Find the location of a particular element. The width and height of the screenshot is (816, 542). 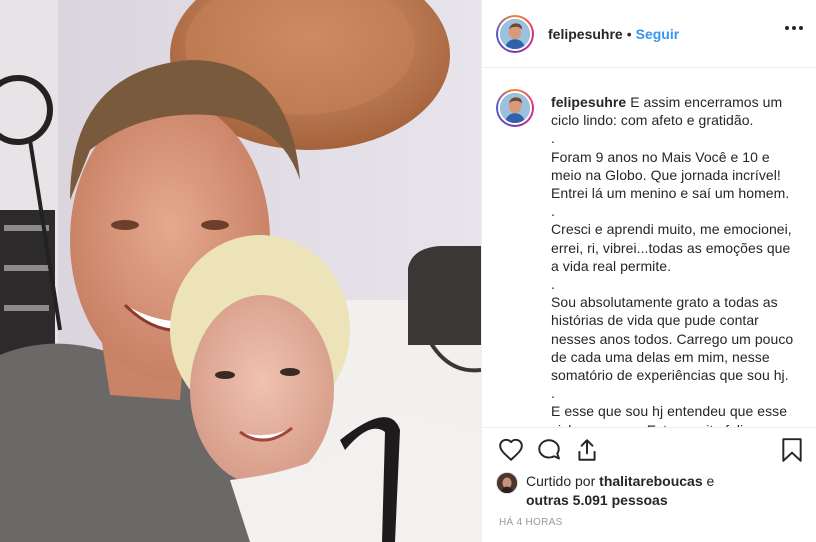

caption-author-avatar is located at coordinates (515, 108).